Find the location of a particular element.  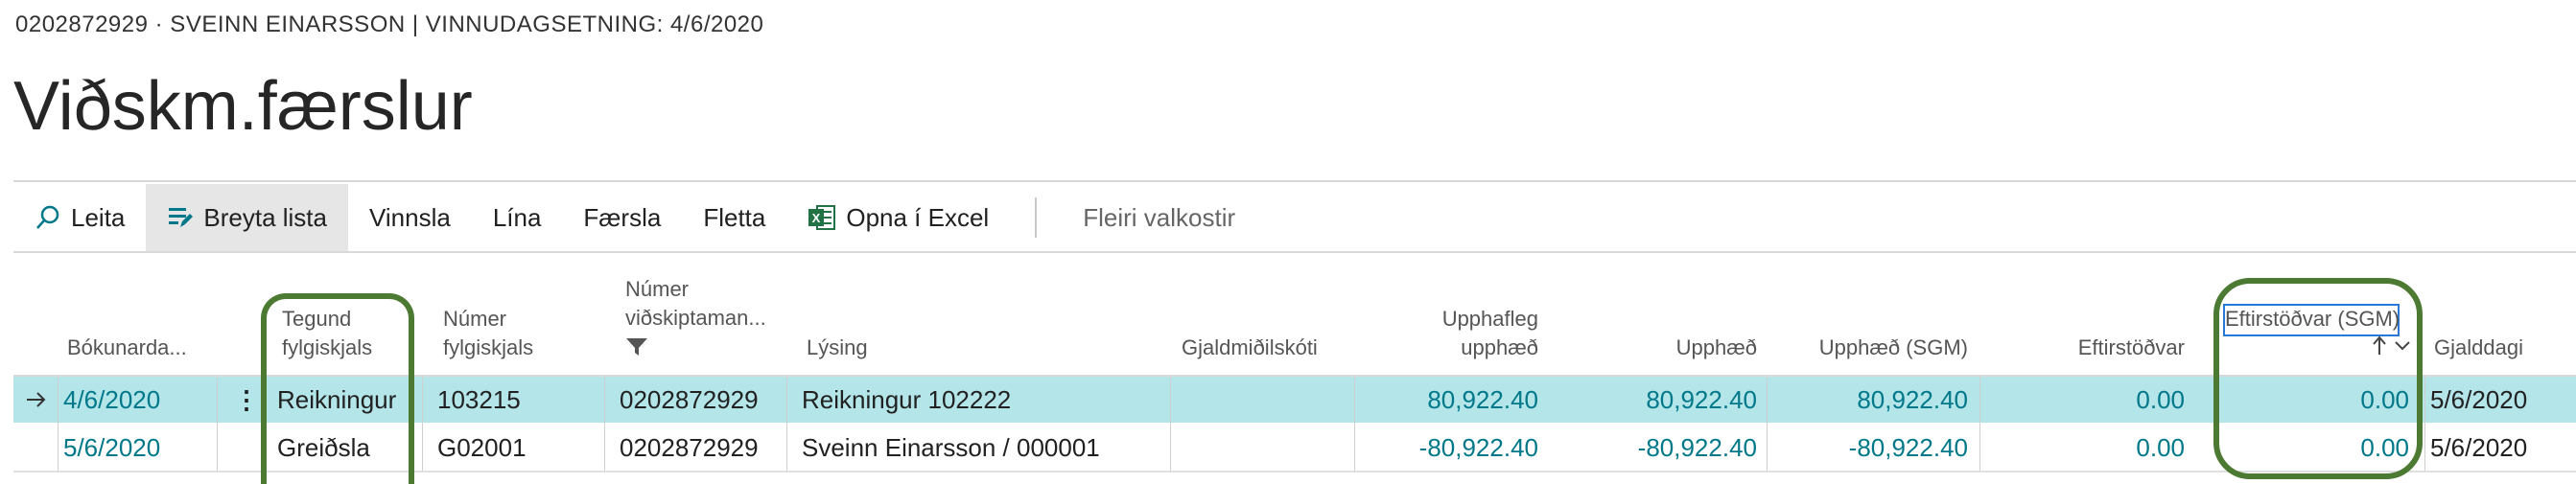

line-menu: Lína is located at coordinates (517, 217).